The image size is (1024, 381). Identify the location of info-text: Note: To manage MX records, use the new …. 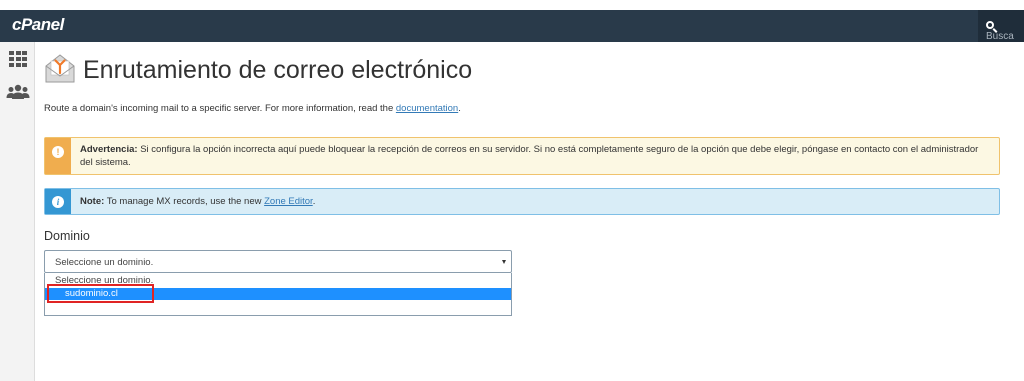
(534, 202).